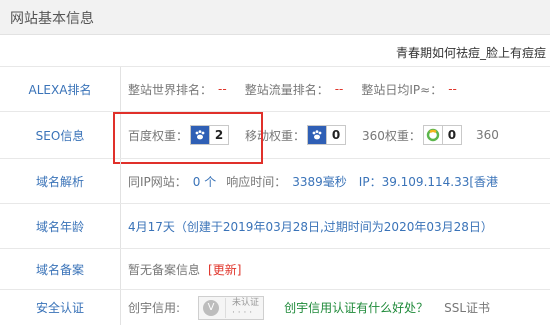 This screenshot has height=325, width=550. What do you see at coordinates (356, 307) in the screenshot?
I see `credit-benefit-link: 创宇信用认证有什么好处？` at bounding box center [356, 307].